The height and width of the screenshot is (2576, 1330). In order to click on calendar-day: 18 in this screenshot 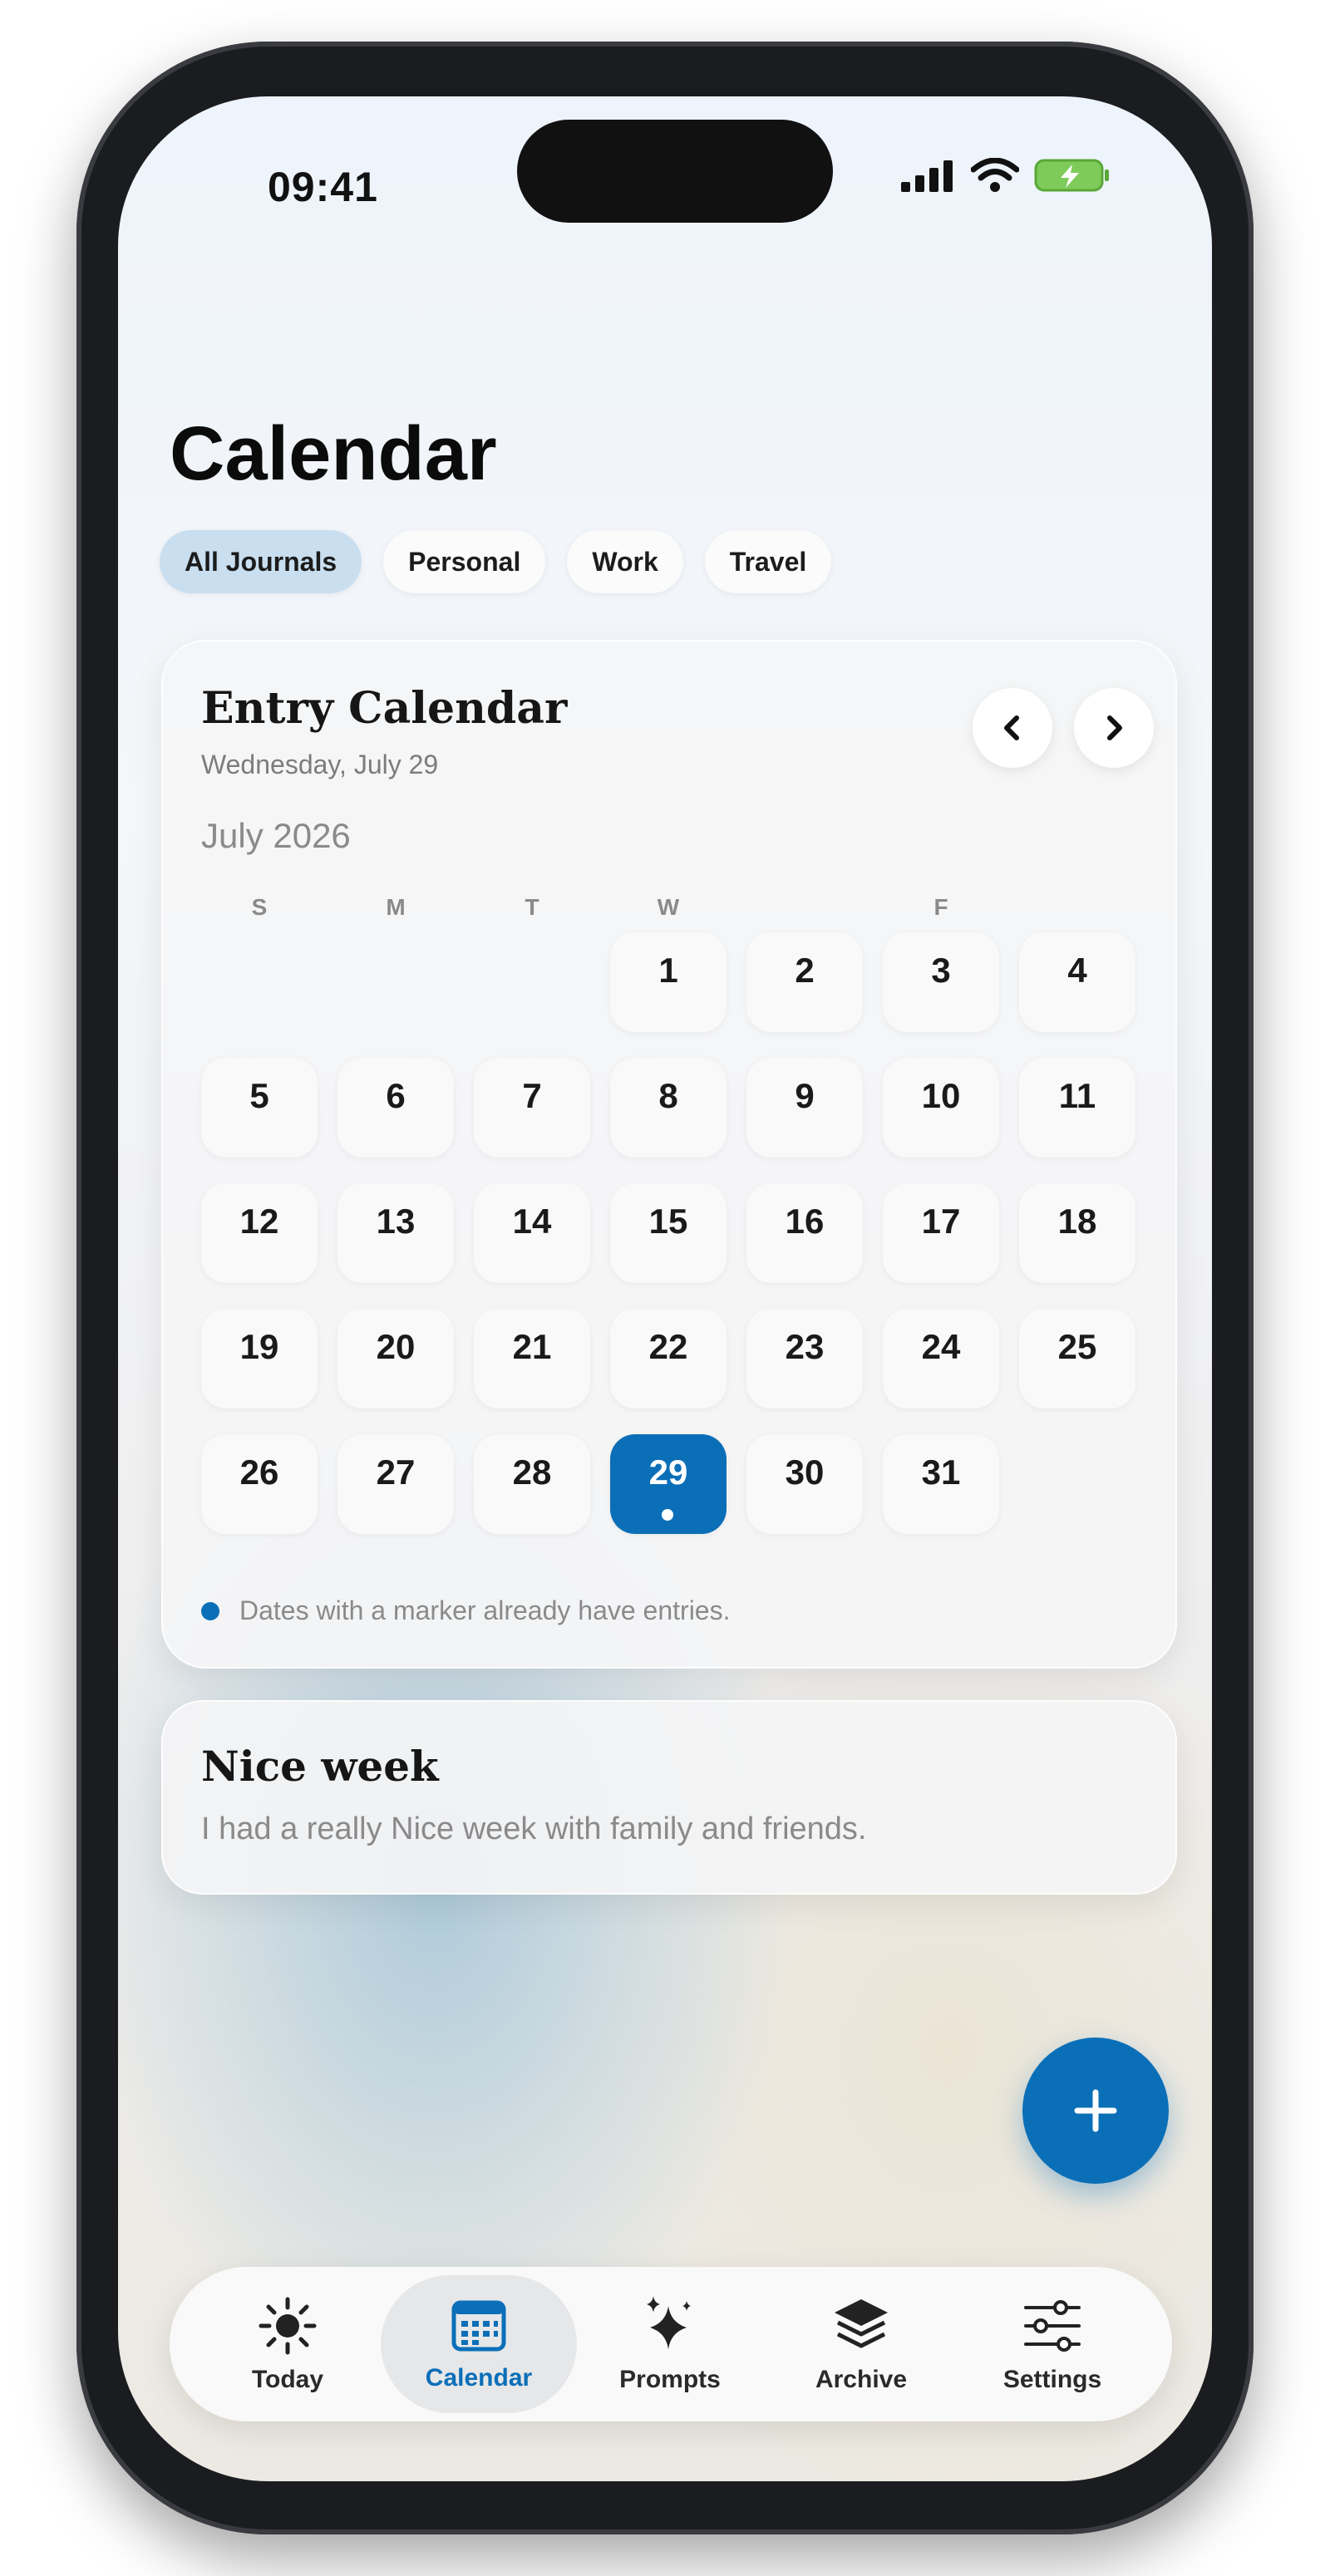, I will do `click(1077, 1233)`.